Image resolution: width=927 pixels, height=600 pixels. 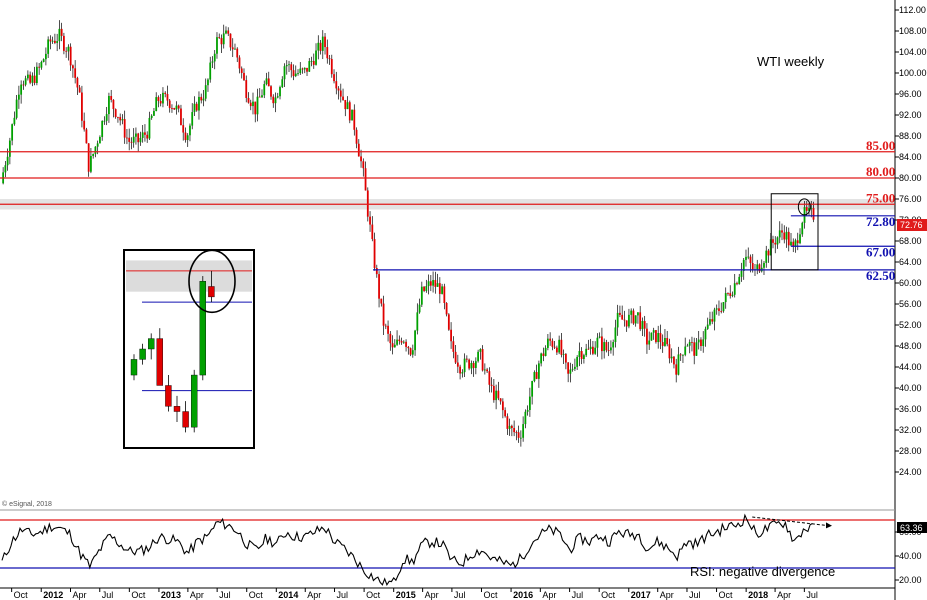 What do you see at coordinates (784, 595) in the screenshot?
I see `time-tick-label: Apr` at bounding box center [784, 595].